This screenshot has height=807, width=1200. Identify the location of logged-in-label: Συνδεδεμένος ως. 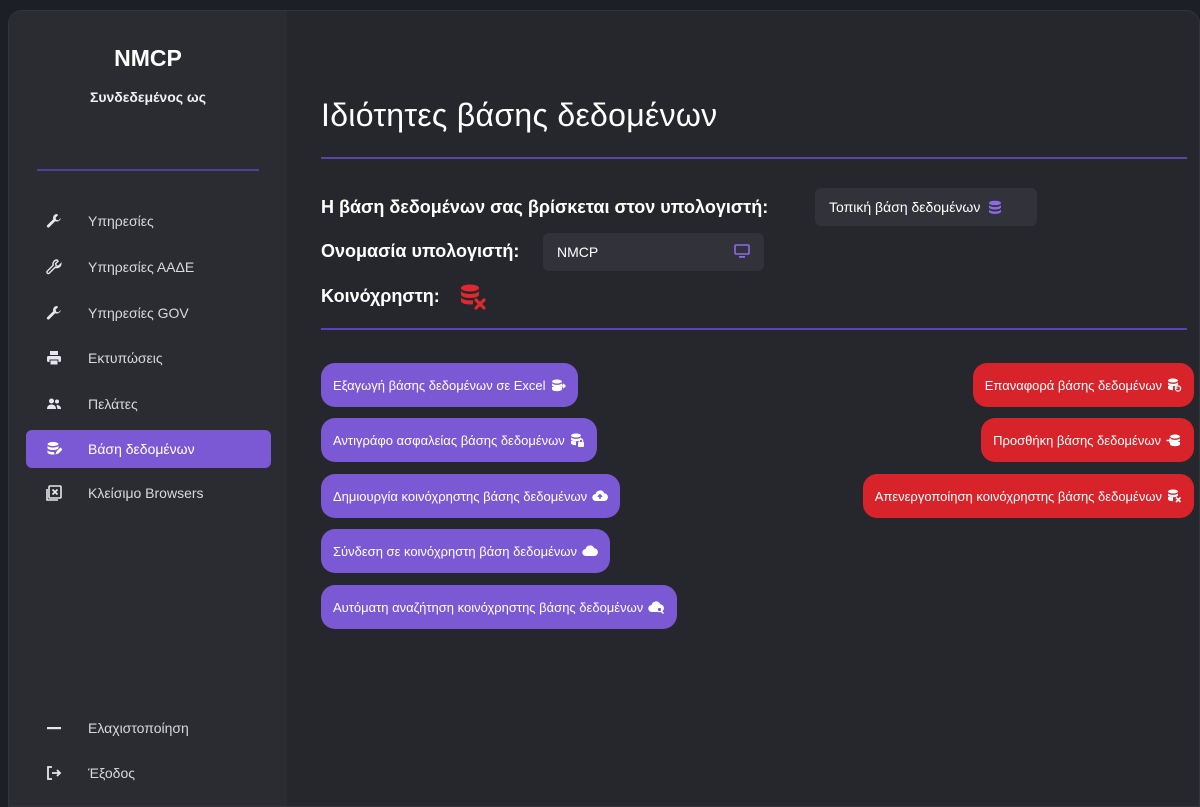
(148, 97).